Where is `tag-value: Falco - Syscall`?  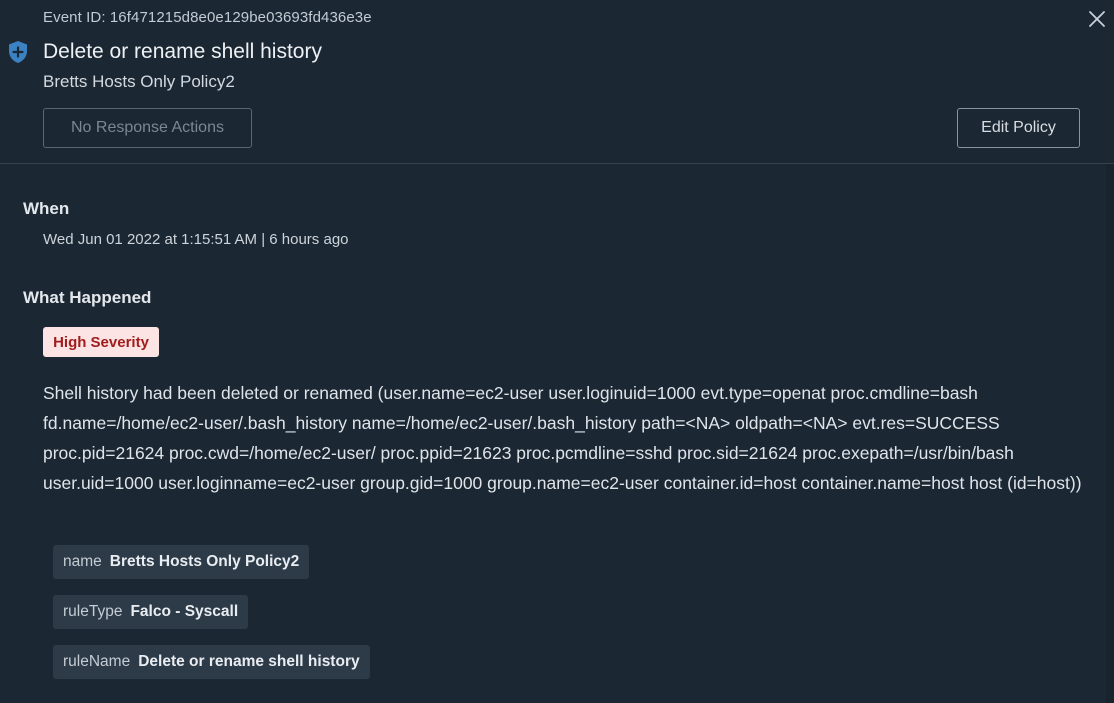 tag-value: Falco - Syscall is located at coordinates (184, 611).